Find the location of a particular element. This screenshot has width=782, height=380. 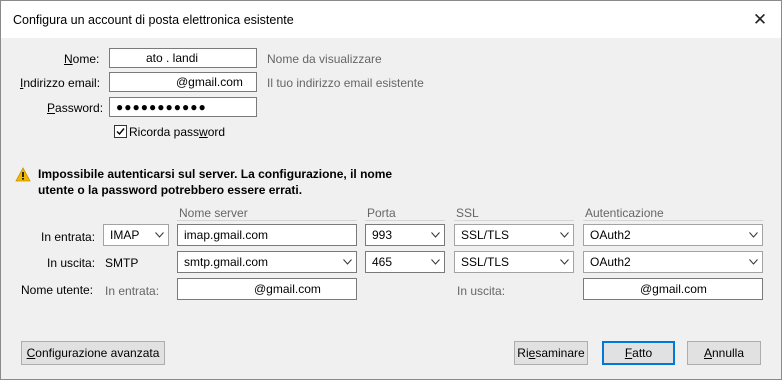

checkmark-icon is located at coordinates (120, 132).